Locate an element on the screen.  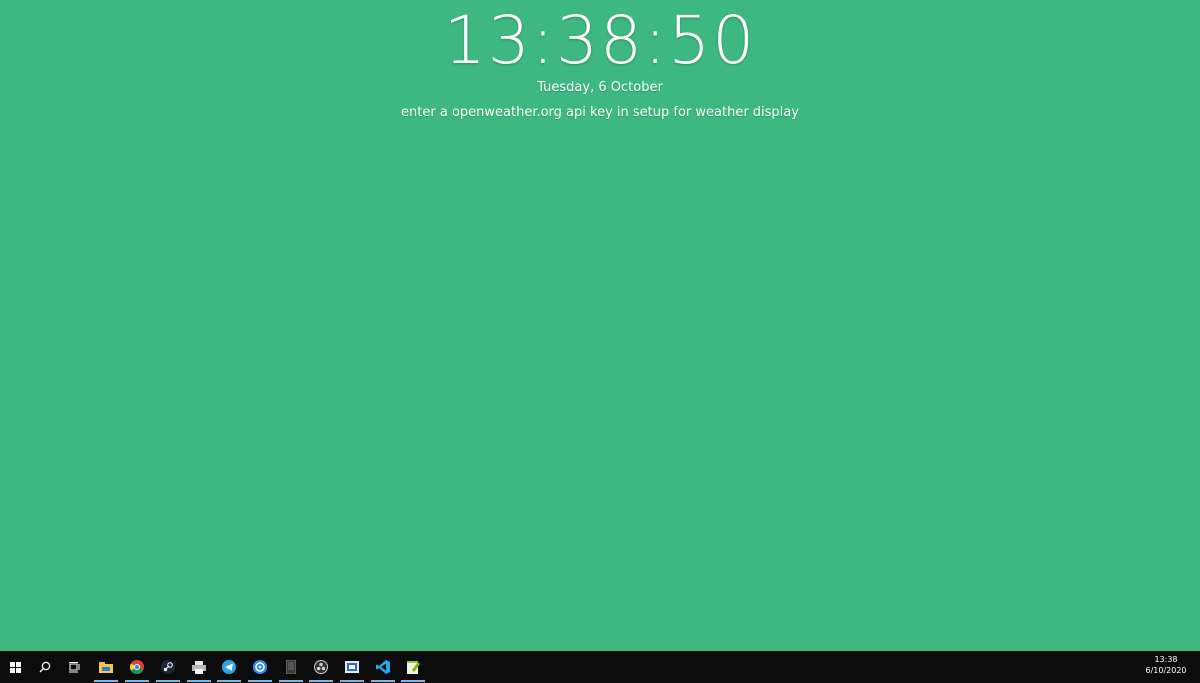
task-view-icon is located at coordinates (74, 667).